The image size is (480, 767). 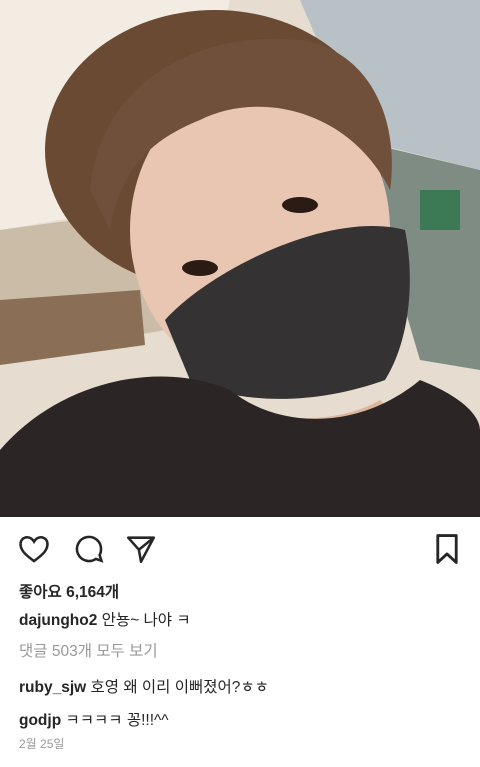 What do you see at coordinates (69, 591) in the screenshot?
I see `likes-count: 좋아요 6,164개` at bounding box center [69, 591].